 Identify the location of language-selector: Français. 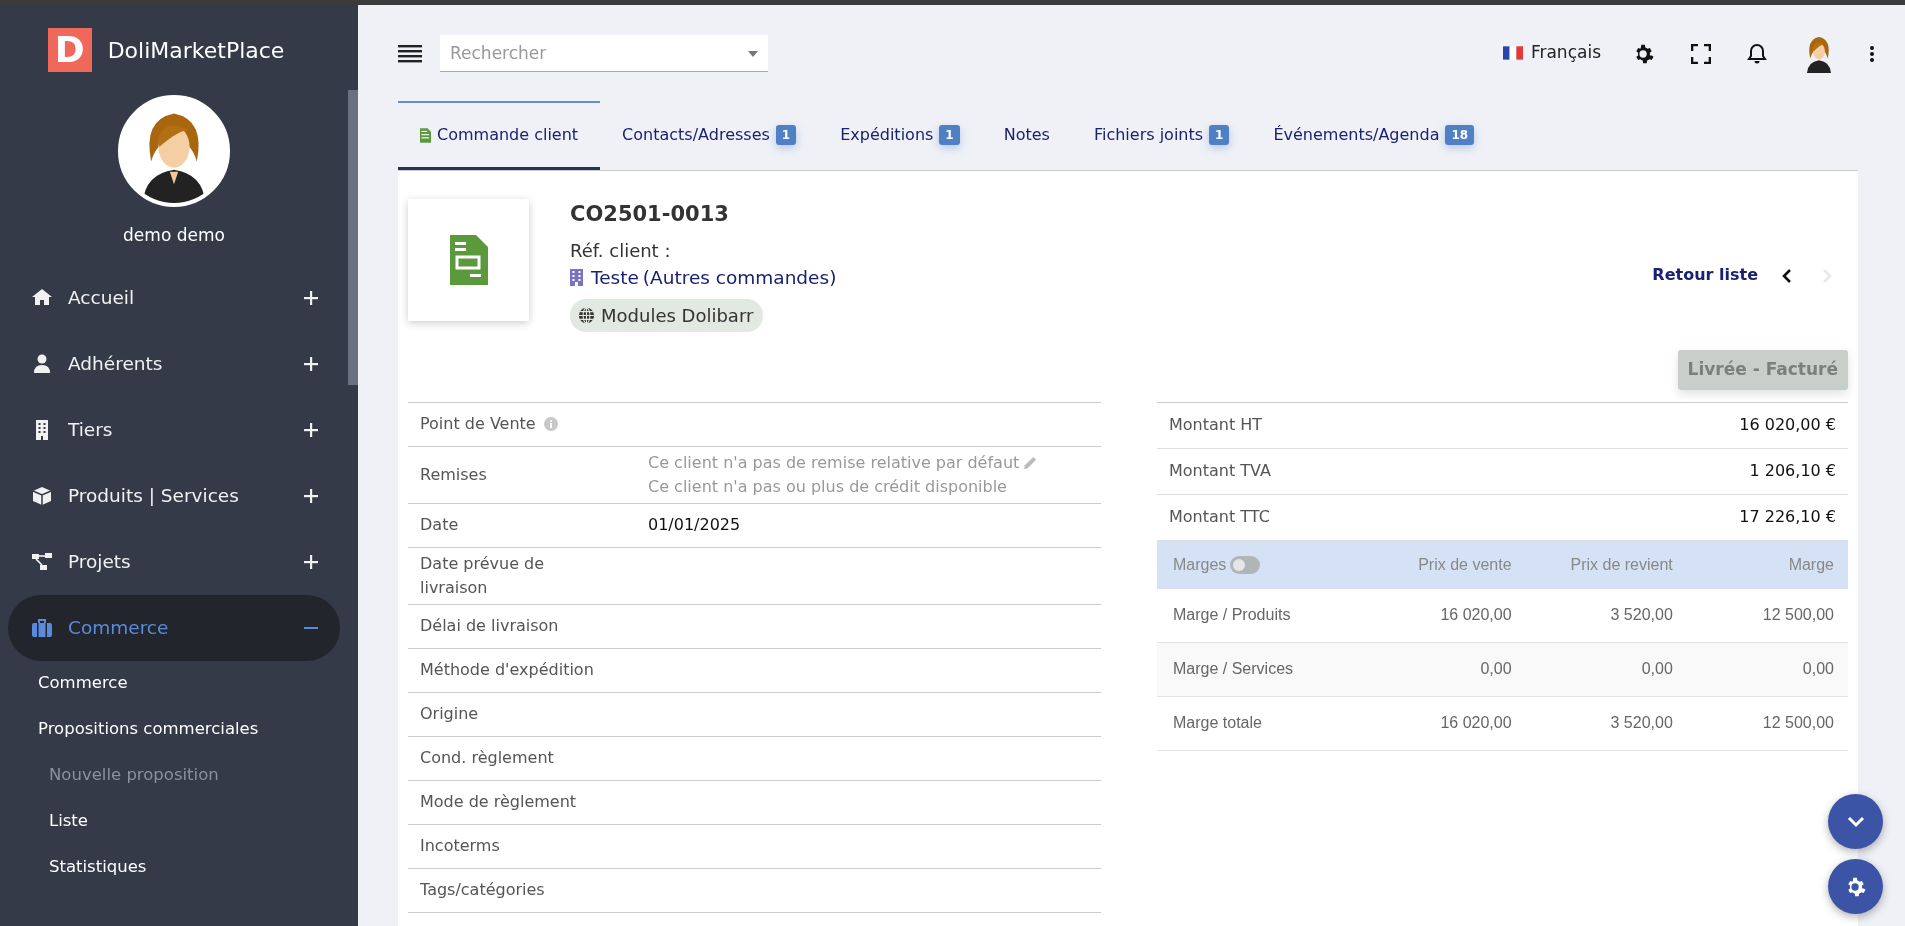
(1551, 53).